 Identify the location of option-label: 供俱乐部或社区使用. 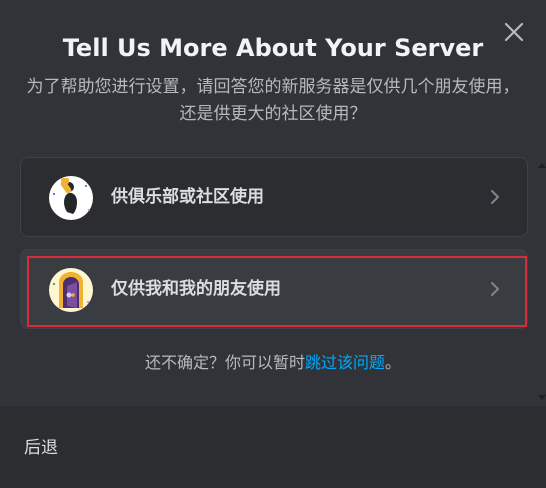
(187, 197).